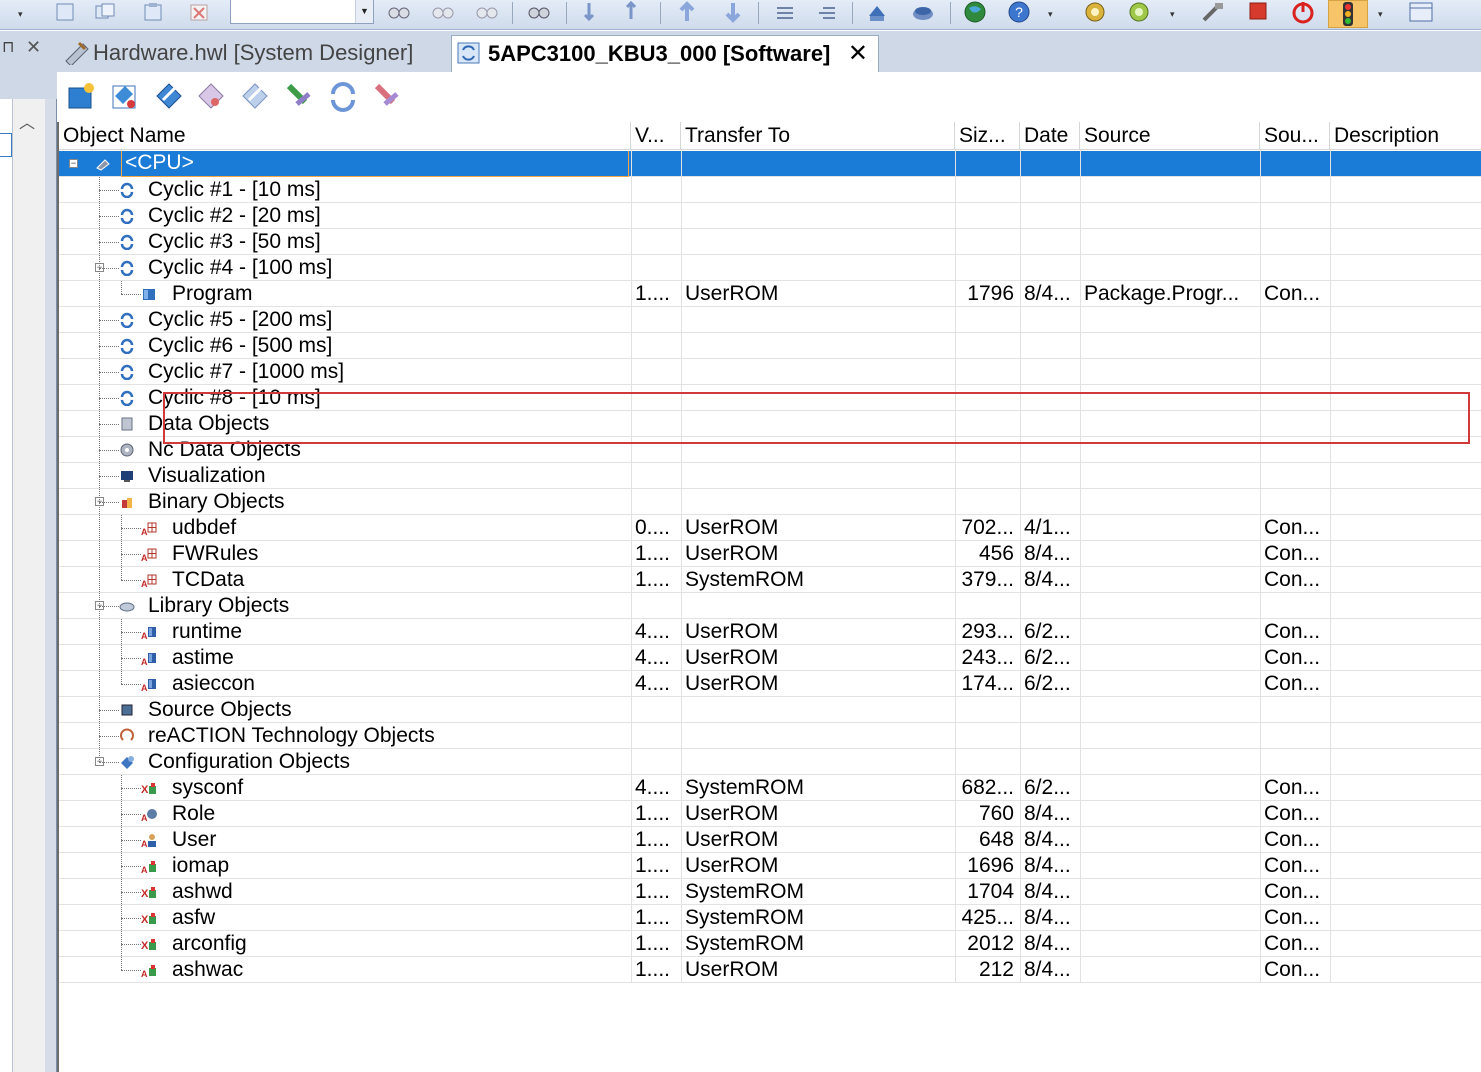 This screenshot has height=1072, width=1481. What do you see at coordinates (343, 96) in the screenshot?
I see `refresh-icon` at bounding box center [343, 96].